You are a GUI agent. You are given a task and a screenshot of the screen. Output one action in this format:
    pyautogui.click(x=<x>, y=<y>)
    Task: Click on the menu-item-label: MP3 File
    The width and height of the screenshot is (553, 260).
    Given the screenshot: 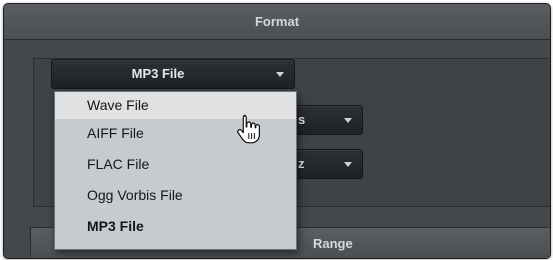 What is the action you would take?
    pyautogui.click(x=115, y=226)
    